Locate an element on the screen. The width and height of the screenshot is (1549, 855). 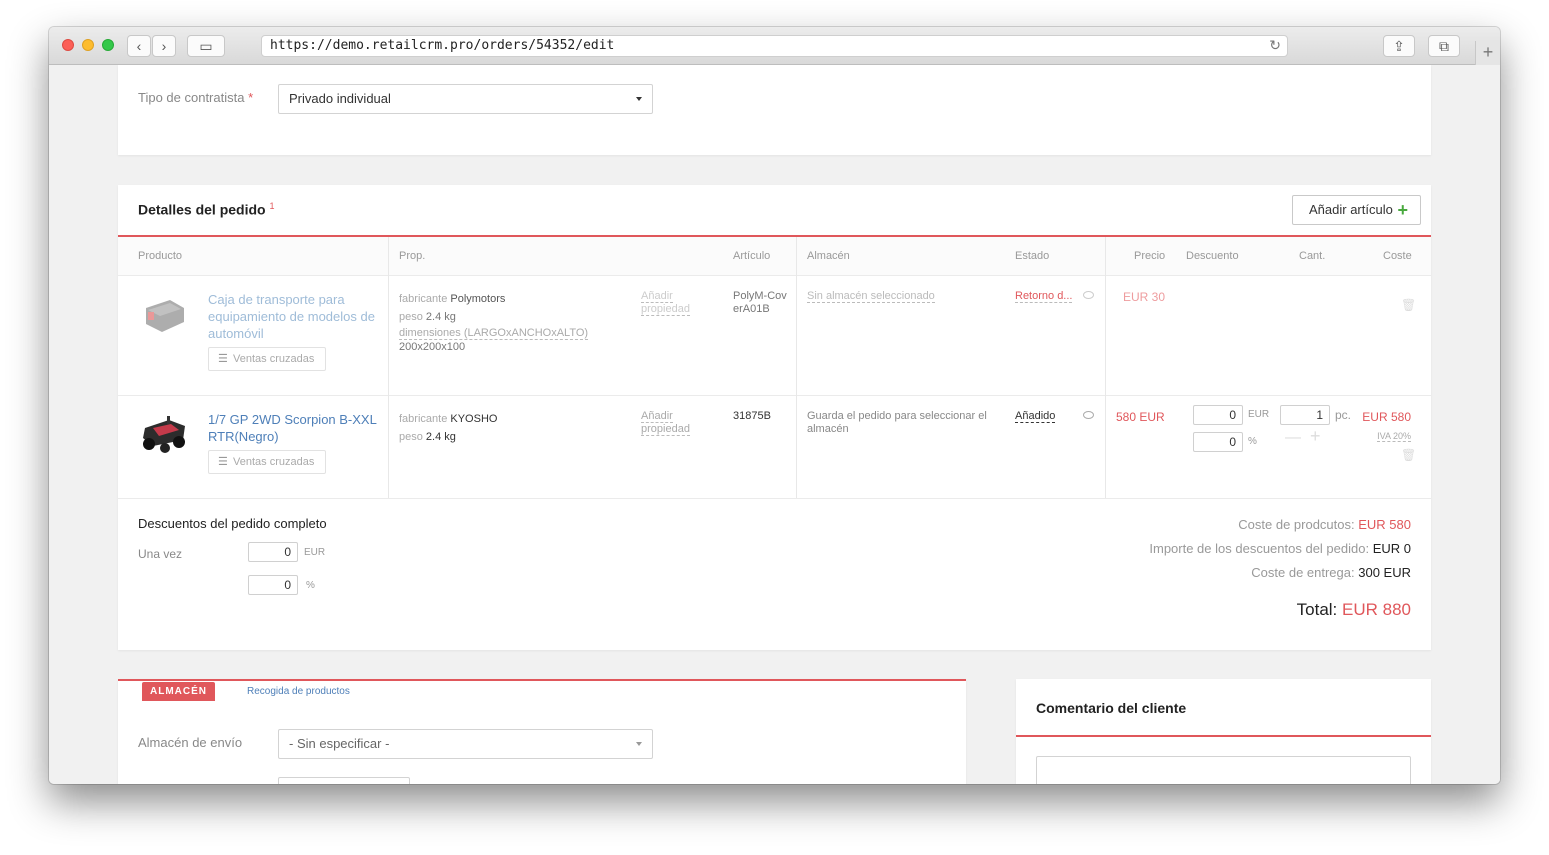
col-estado: Estado is located at coordinates (1032, 256).